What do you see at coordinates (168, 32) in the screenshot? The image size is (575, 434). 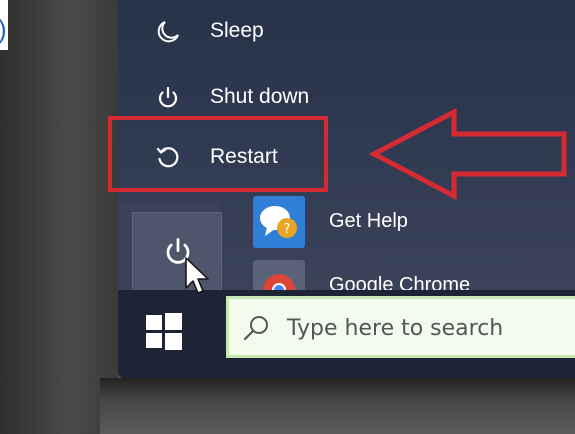 I see `moon-icon` at bounding box center [168, 32].